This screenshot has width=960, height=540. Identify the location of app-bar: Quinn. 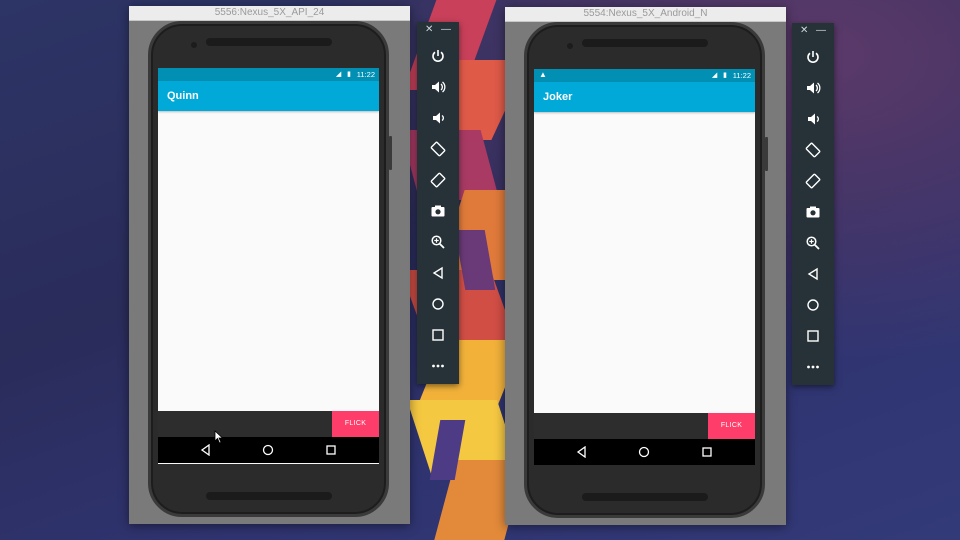
(268, 96).